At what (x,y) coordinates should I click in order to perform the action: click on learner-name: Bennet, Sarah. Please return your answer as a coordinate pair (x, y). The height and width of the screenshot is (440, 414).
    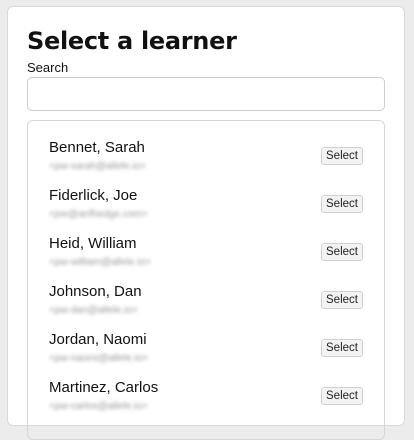
    Looking at the image, I should click on (97, 147).